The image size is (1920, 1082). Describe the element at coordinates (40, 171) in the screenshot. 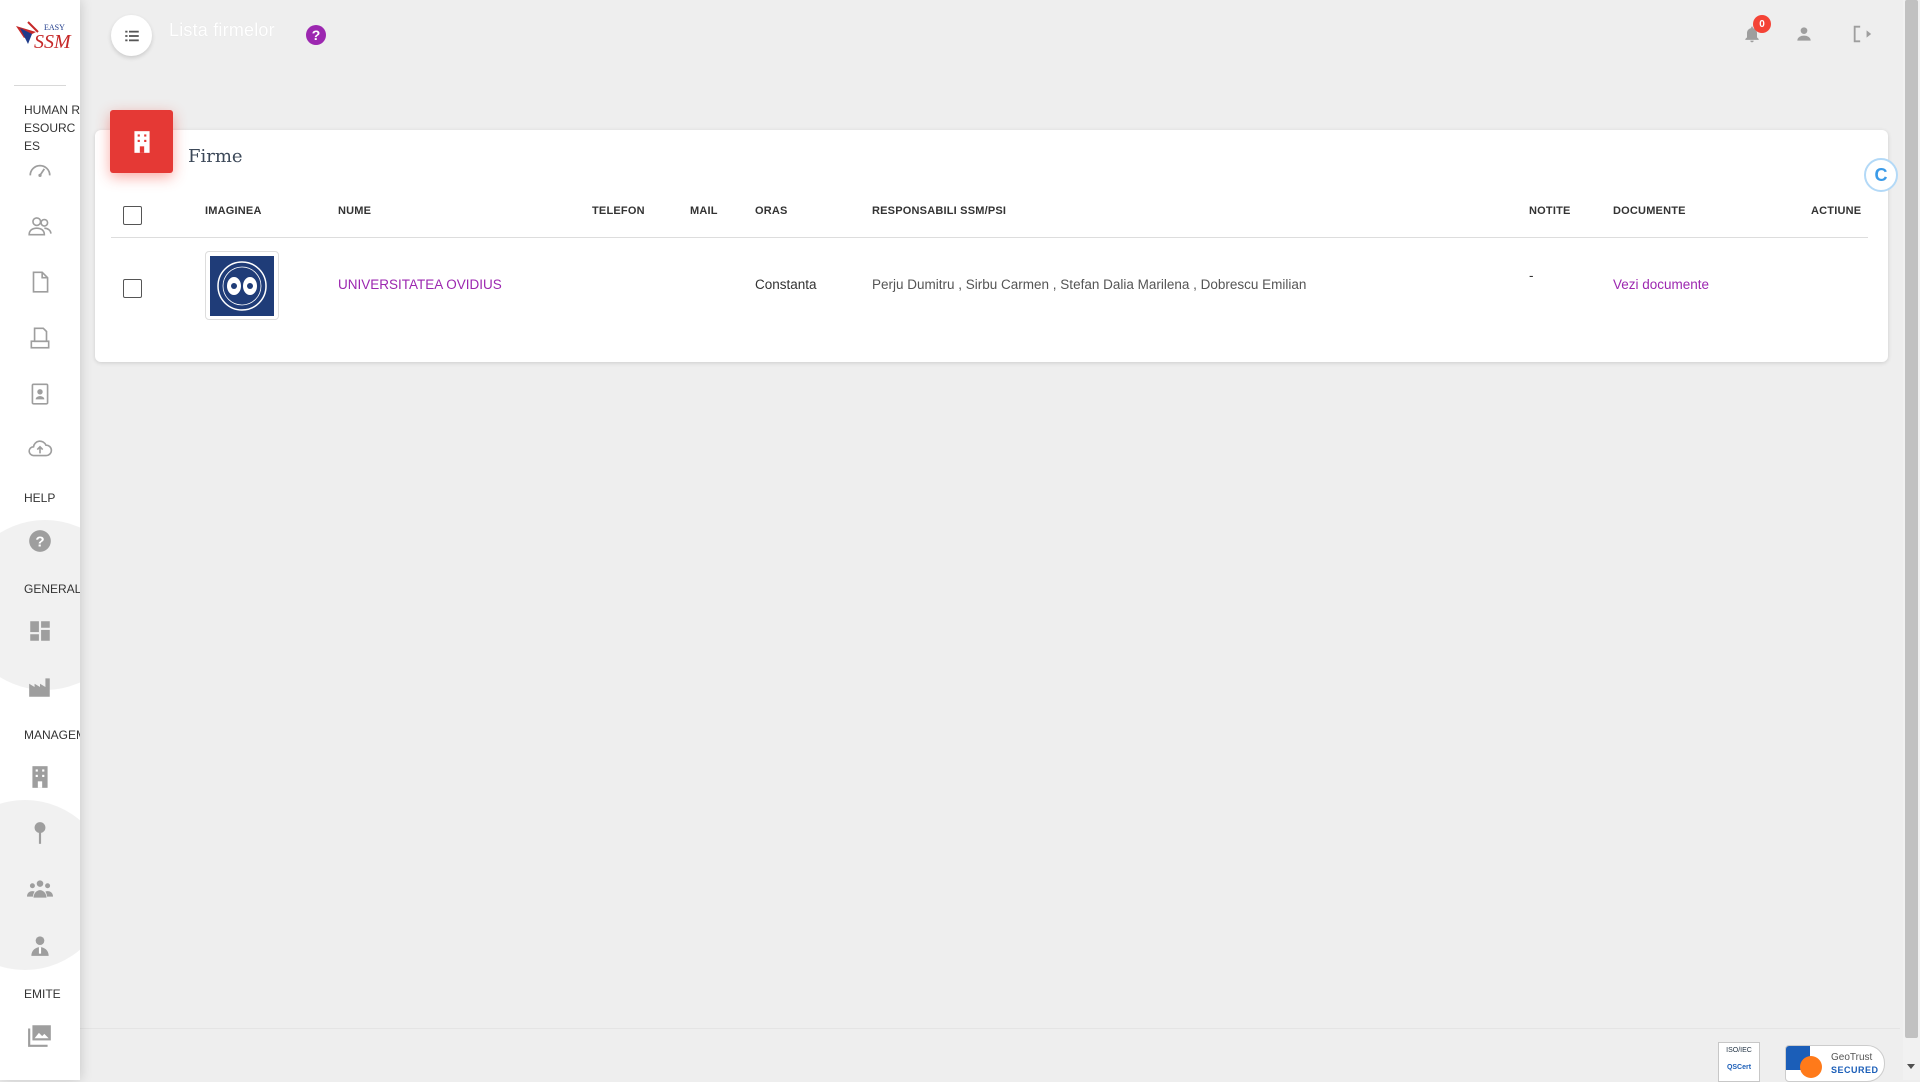

I see `dashboard-gauge-icon` at that location.